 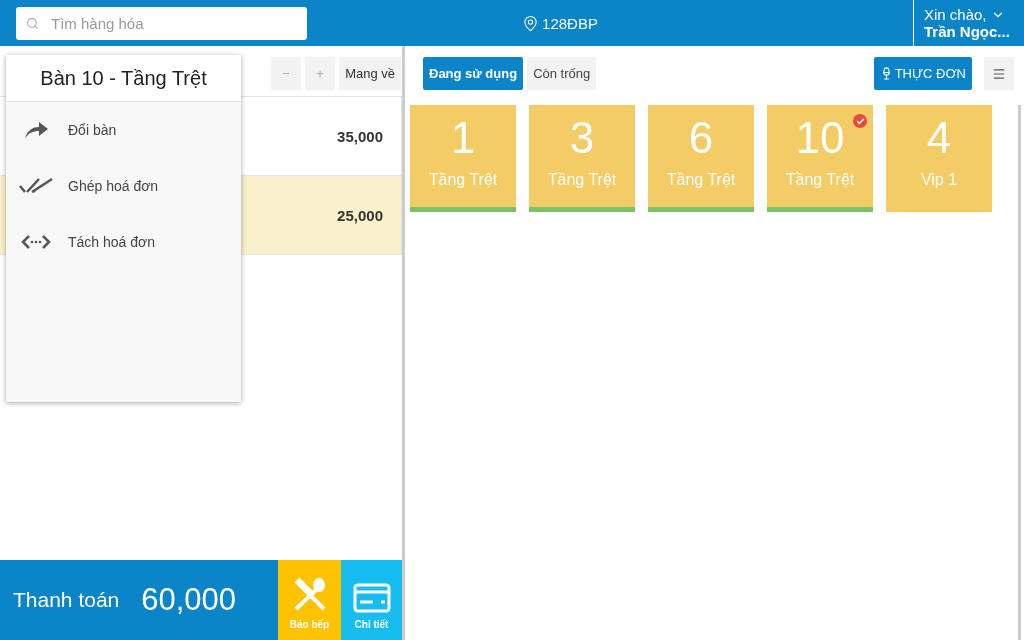 What do you see at coordinates (123, 242) in the screenshot?
I see `menu-item: Tách hoá đơn` at bounding box center [123, 242].